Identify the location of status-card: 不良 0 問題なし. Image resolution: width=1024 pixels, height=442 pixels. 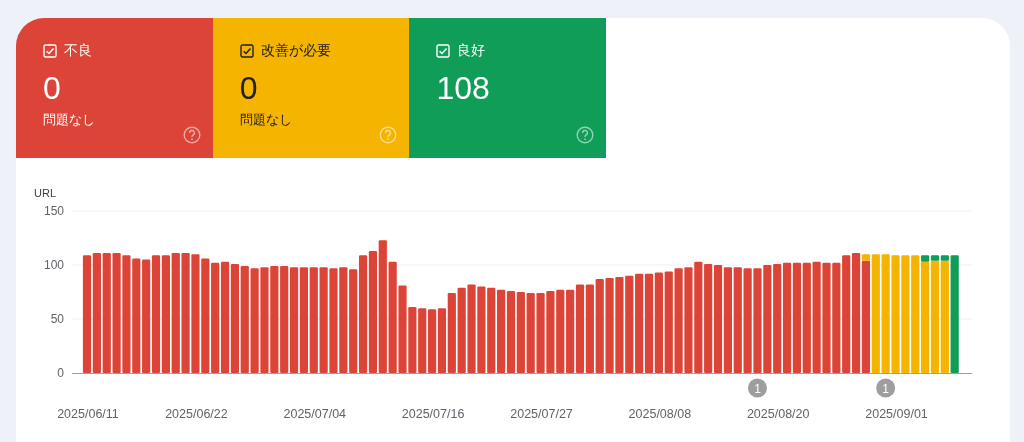
(114, 88).